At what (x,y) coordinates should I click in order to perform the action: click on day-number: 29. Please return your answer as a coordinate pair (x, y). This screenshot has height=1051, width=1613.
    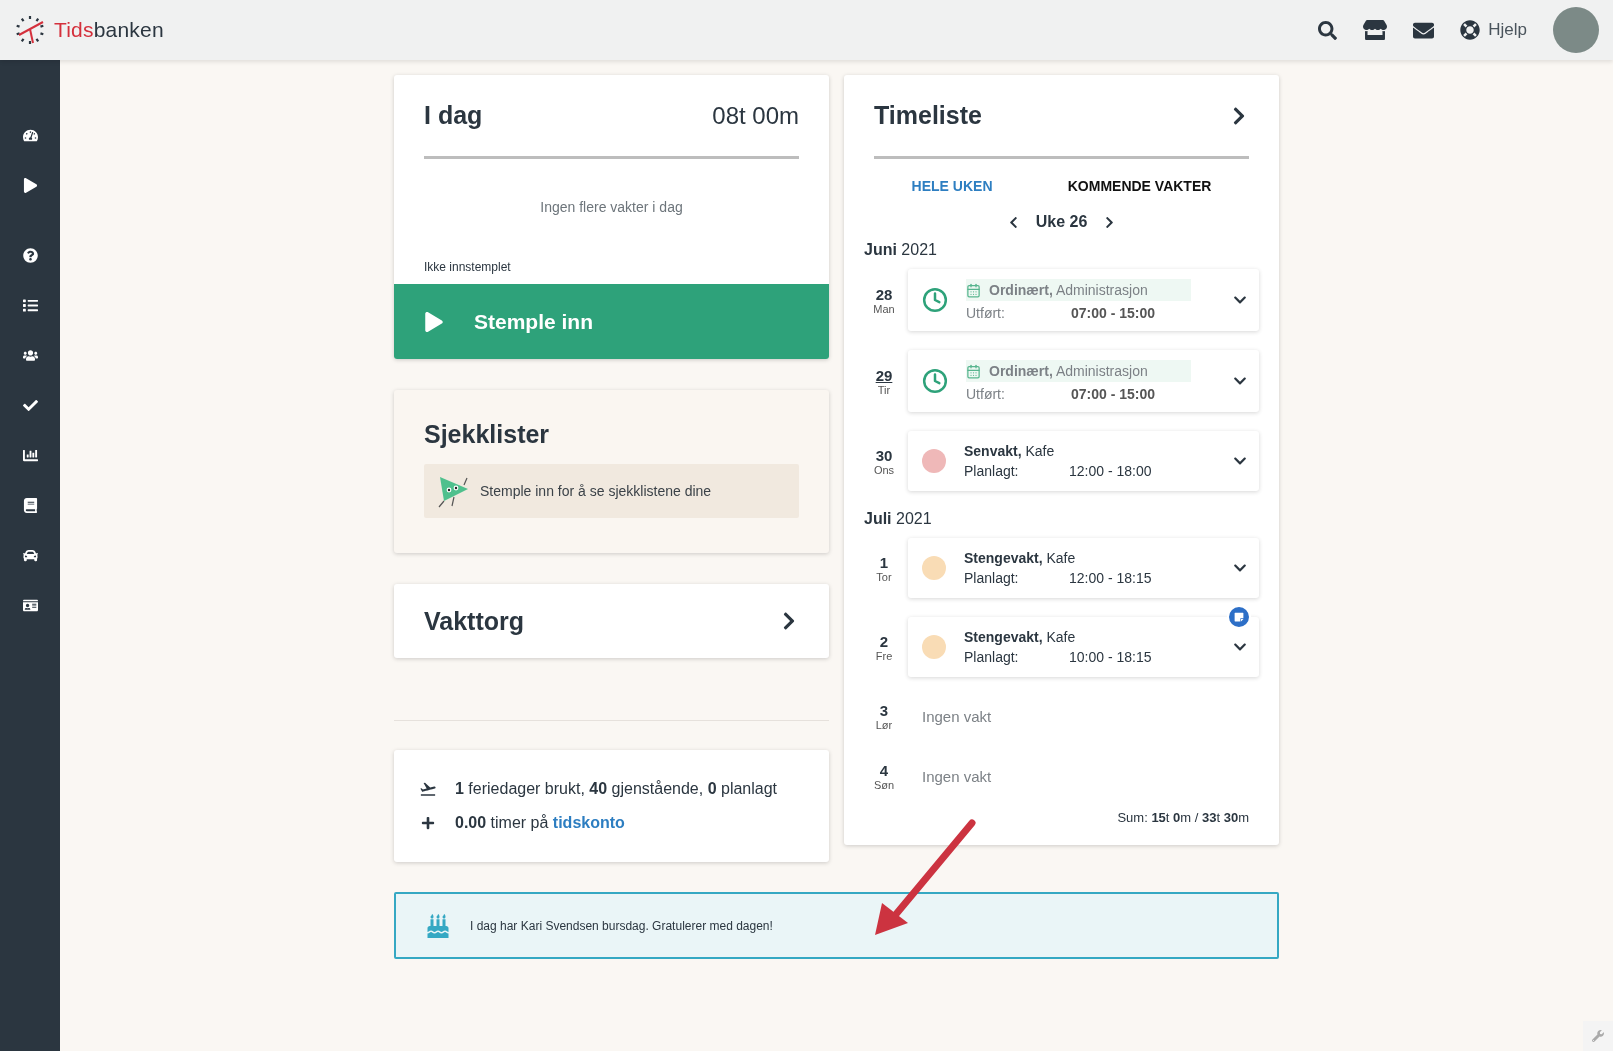
    Looking at the image, I should click on (884, 375).